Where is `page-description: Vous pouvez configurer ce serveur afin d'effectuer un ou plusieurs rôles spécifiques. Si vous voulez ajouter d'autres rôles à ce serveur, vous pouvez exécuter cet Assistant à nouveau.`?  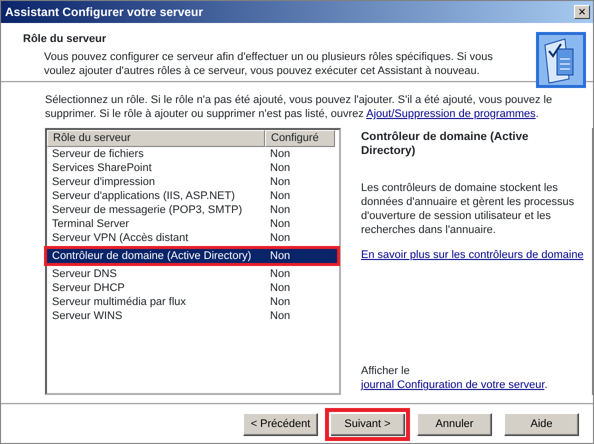
page-description: Vous pouvez configurer ce serveur afin d'effectuer un ou plusieurs rôles spécifiques. Si vous voulez ajouter d'autres rôles à ce serveur, vous pouvez exécuter cet Assistant à nouveau. is located at coordinates (268, 64).